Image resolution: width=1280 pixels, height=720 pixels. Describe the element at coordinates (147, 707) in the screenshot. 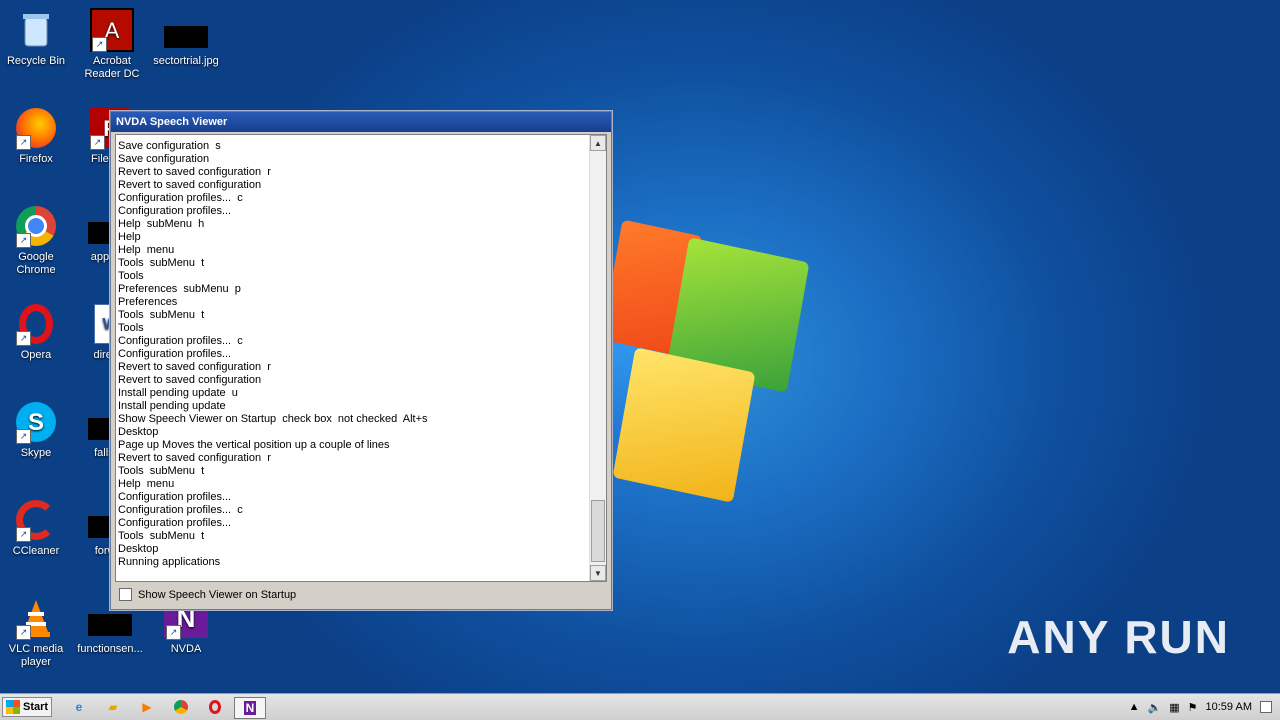

I see `media-player-taskbar-icon: ▶` at that location.